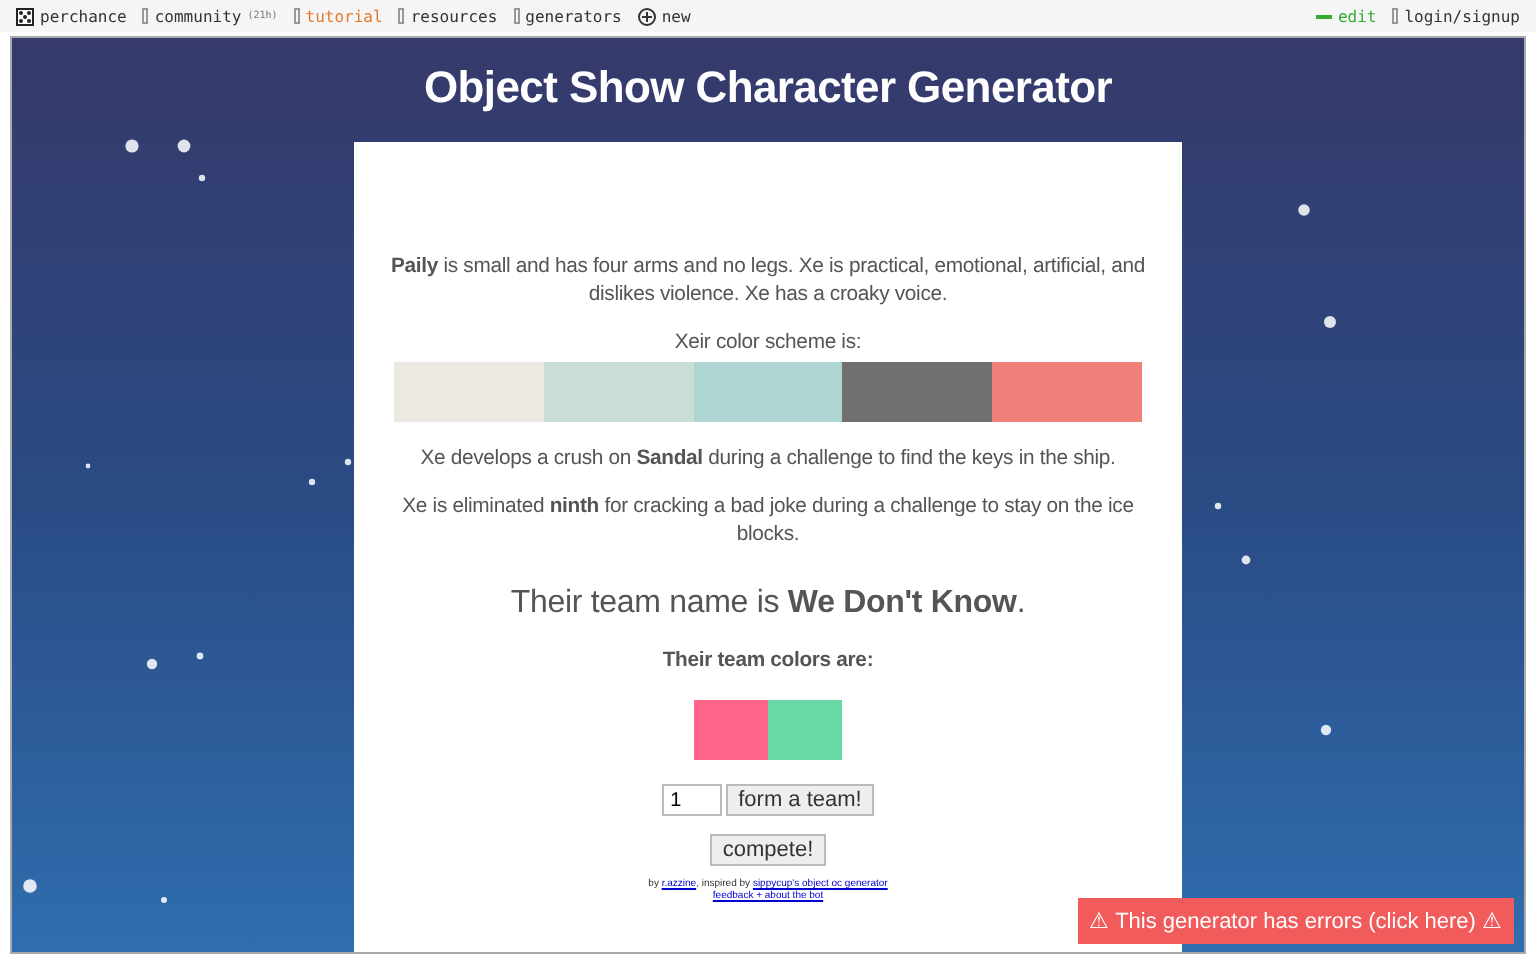  I want to click on nav-link: community, so click(198, 16).